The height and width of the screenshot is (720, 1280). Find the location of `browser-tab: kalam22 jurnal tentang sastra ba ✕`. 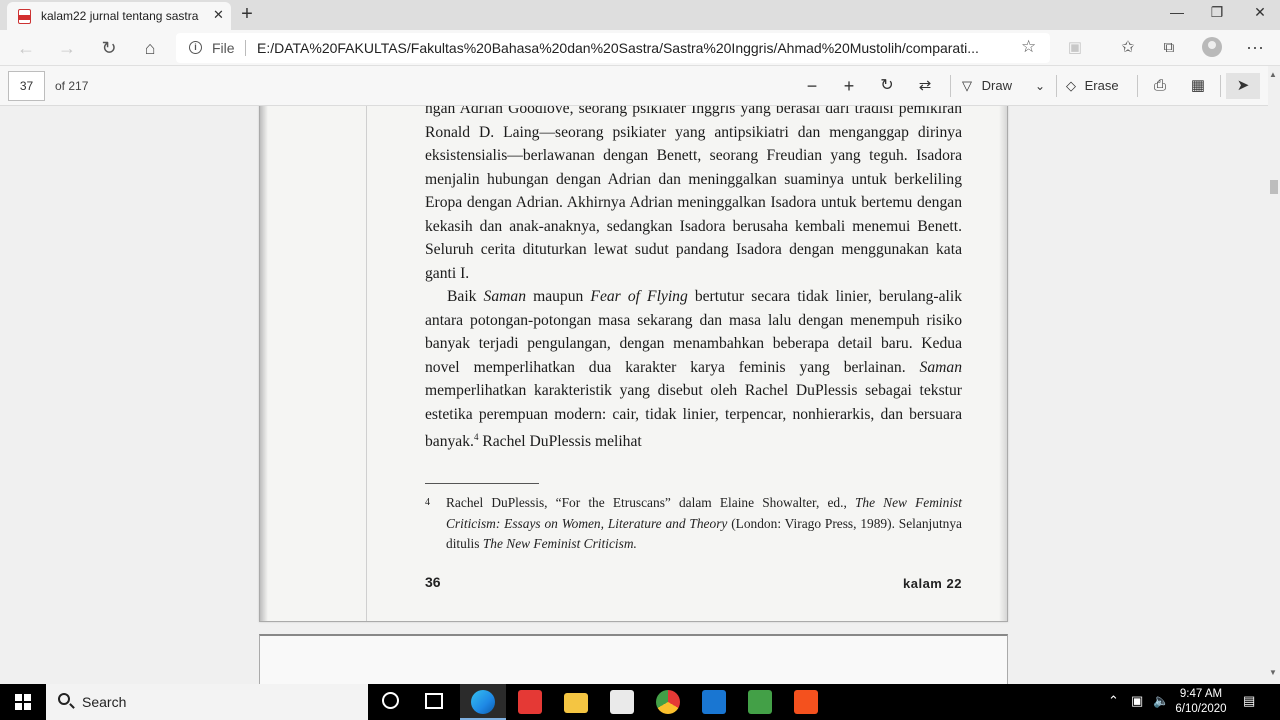

browser-tab: kalam22 jurnal tentang sastra ba ✕ is located at coordinates (119, 16).